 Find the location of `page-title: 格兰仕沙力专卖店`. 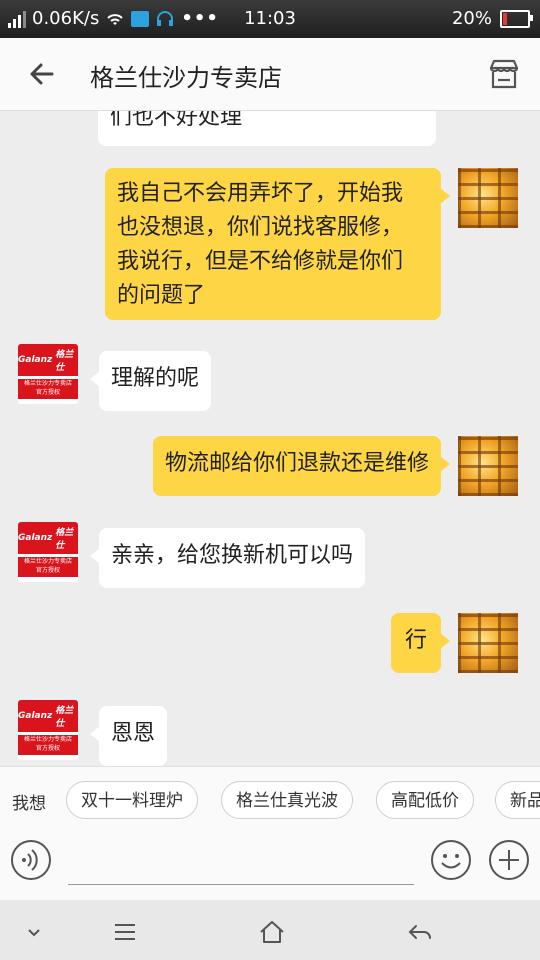

page-title: 格兰仕沙力专卖店 is located at coordinates (186, 78).